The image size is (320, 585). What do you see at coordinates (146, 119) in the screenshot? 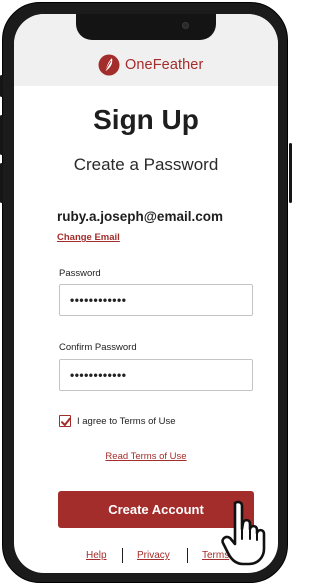
I see `page-title: Sign Up` at bounding box center [146, 119].